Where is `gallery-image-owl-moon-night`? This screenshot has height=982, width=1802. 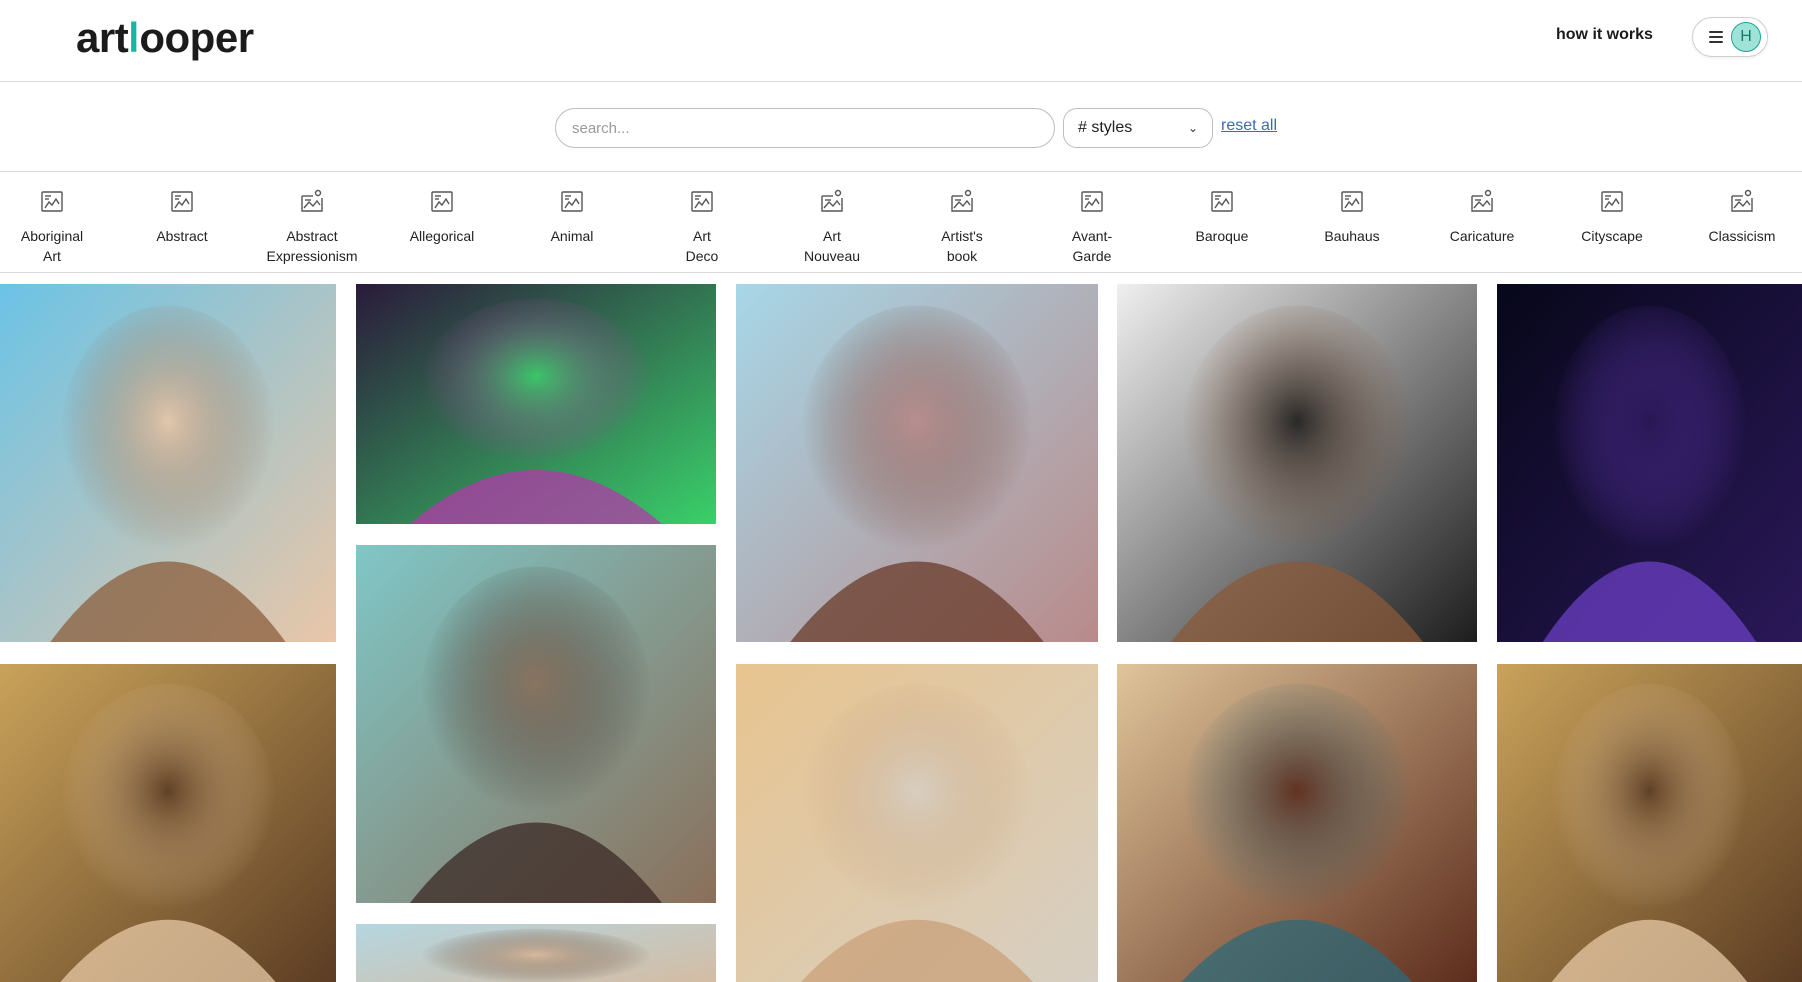 gallery-image-owl-moon-night is located at coordinates (1649, 463).